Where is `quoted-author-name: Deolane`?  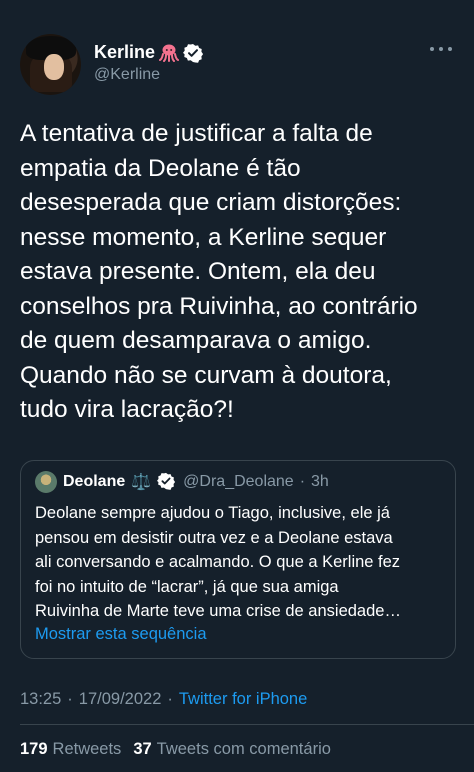 quoted-author-name: Deolane is located at coordinates (94, 481).